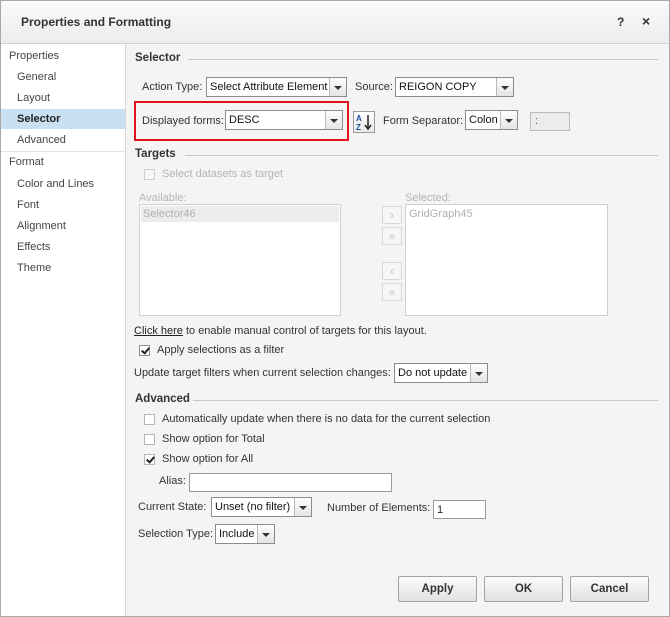  I want to click on num-elements-label: Number of Elements:, so click(379, 508).